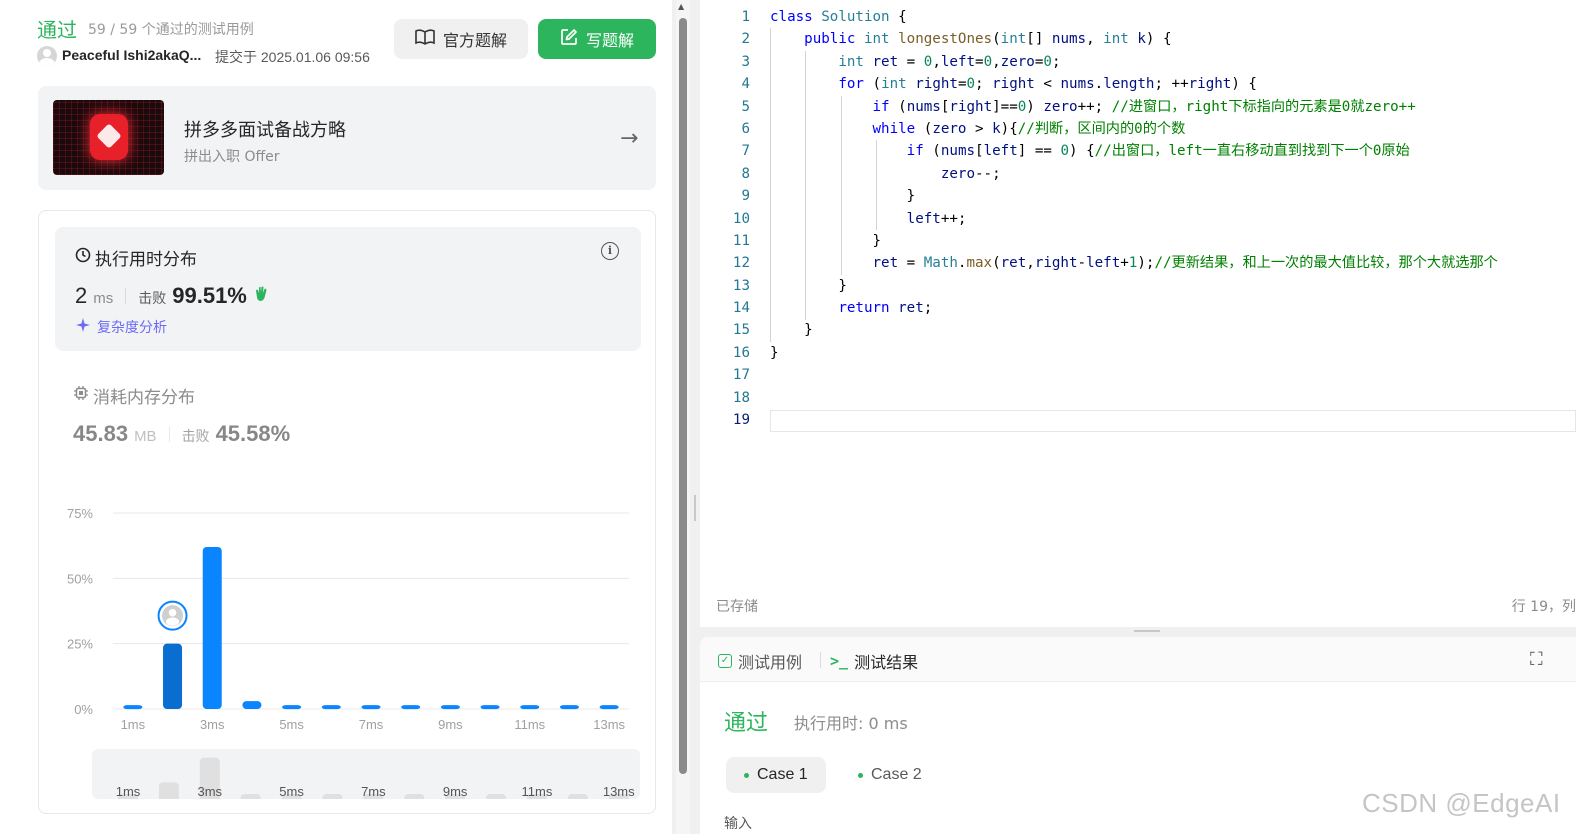 This screenshot has height=834, width=1576. I want to click on bar-1ms, so click(133, 707).